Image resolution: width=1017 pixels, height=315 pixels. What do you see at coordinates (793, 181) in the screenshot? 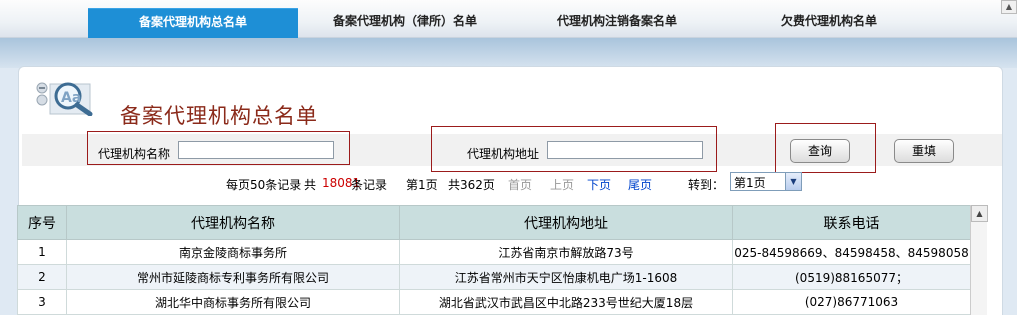
I see `chevron-down-icon: ▼` at bounding box center [793, 181].